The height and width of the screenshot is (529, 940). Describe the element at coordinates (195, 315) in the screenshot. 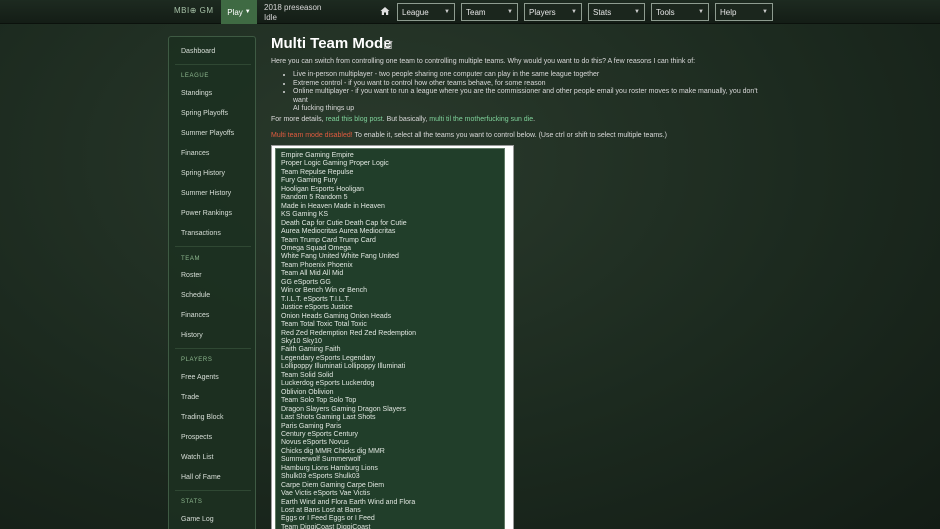

I see `sidebar-item-team-finances: Finances` at that location.